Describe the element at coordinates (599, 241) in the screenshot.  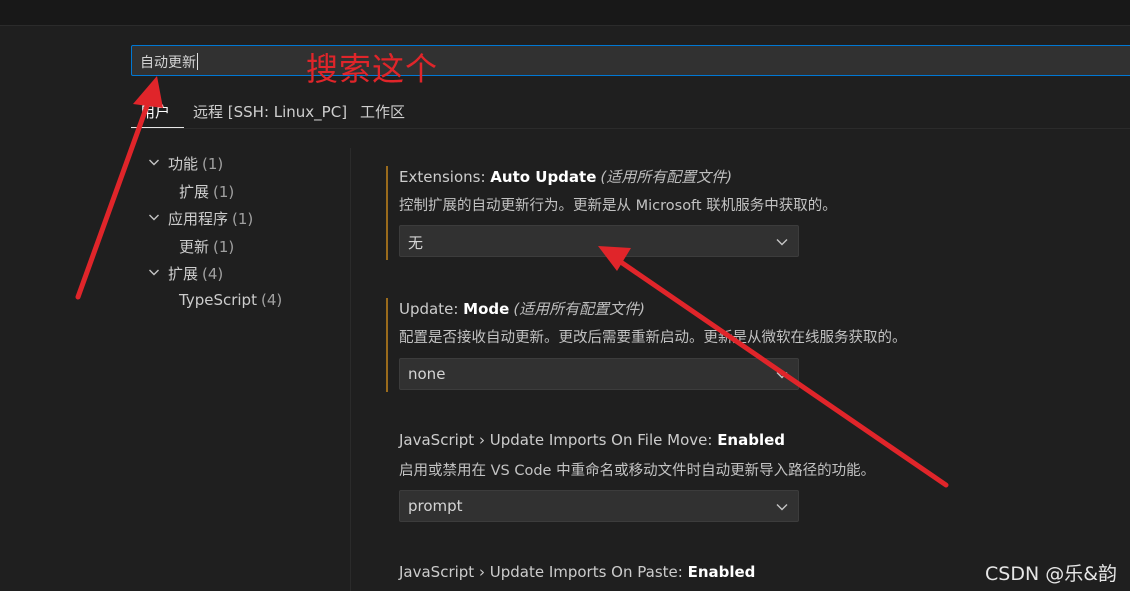
I see `auto-update-dropdown: 无` at that location.